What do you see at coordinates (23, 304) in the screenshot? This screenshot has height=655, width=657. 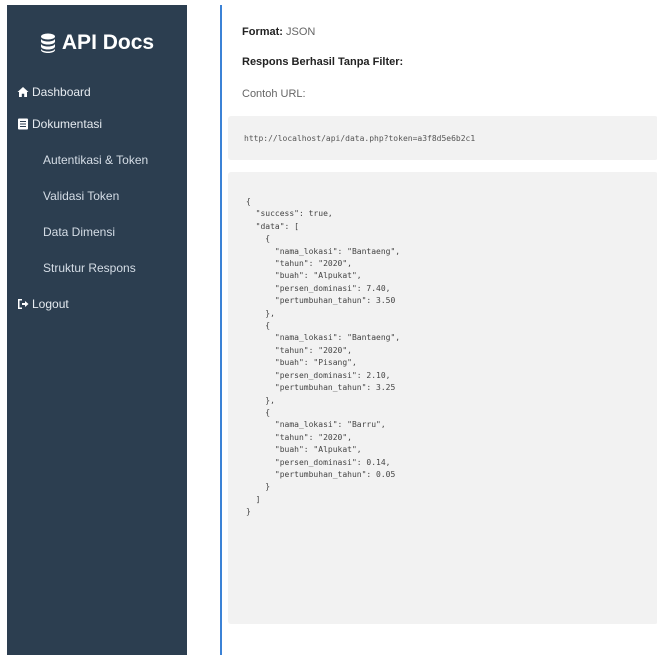 I see `logout-icon` at bounding box center [23, 304].